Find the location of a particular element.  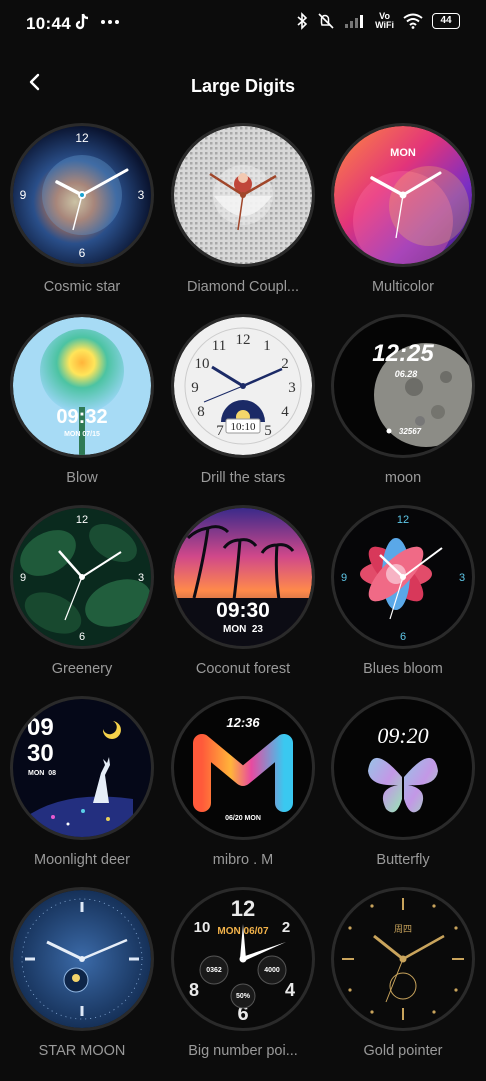

watch-face-label: Drill the stars is located at coordinates (243, 478).